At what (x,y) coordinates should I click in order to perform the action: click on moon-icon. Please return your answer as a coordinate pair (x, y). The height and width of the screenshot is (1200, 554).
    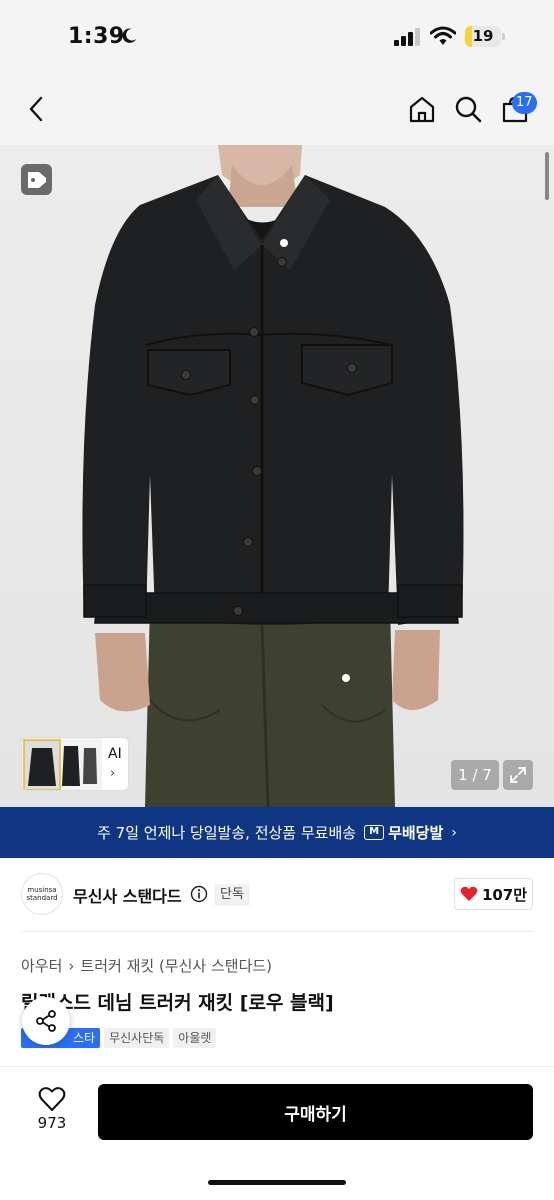
    Looking at the image, I should click on (129, 35).